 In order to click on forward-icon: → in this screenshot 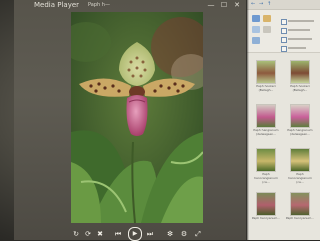, I will do `click(261, 4)`.